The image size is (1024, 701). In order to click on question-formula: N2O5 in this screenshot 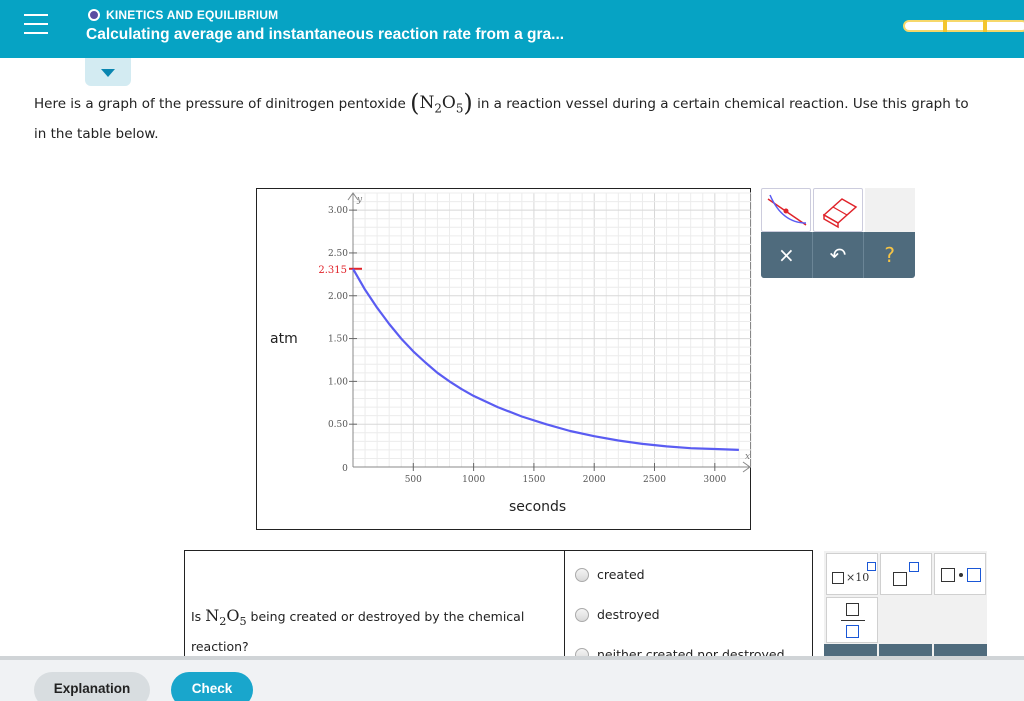, I will do `click(226, 617)`.